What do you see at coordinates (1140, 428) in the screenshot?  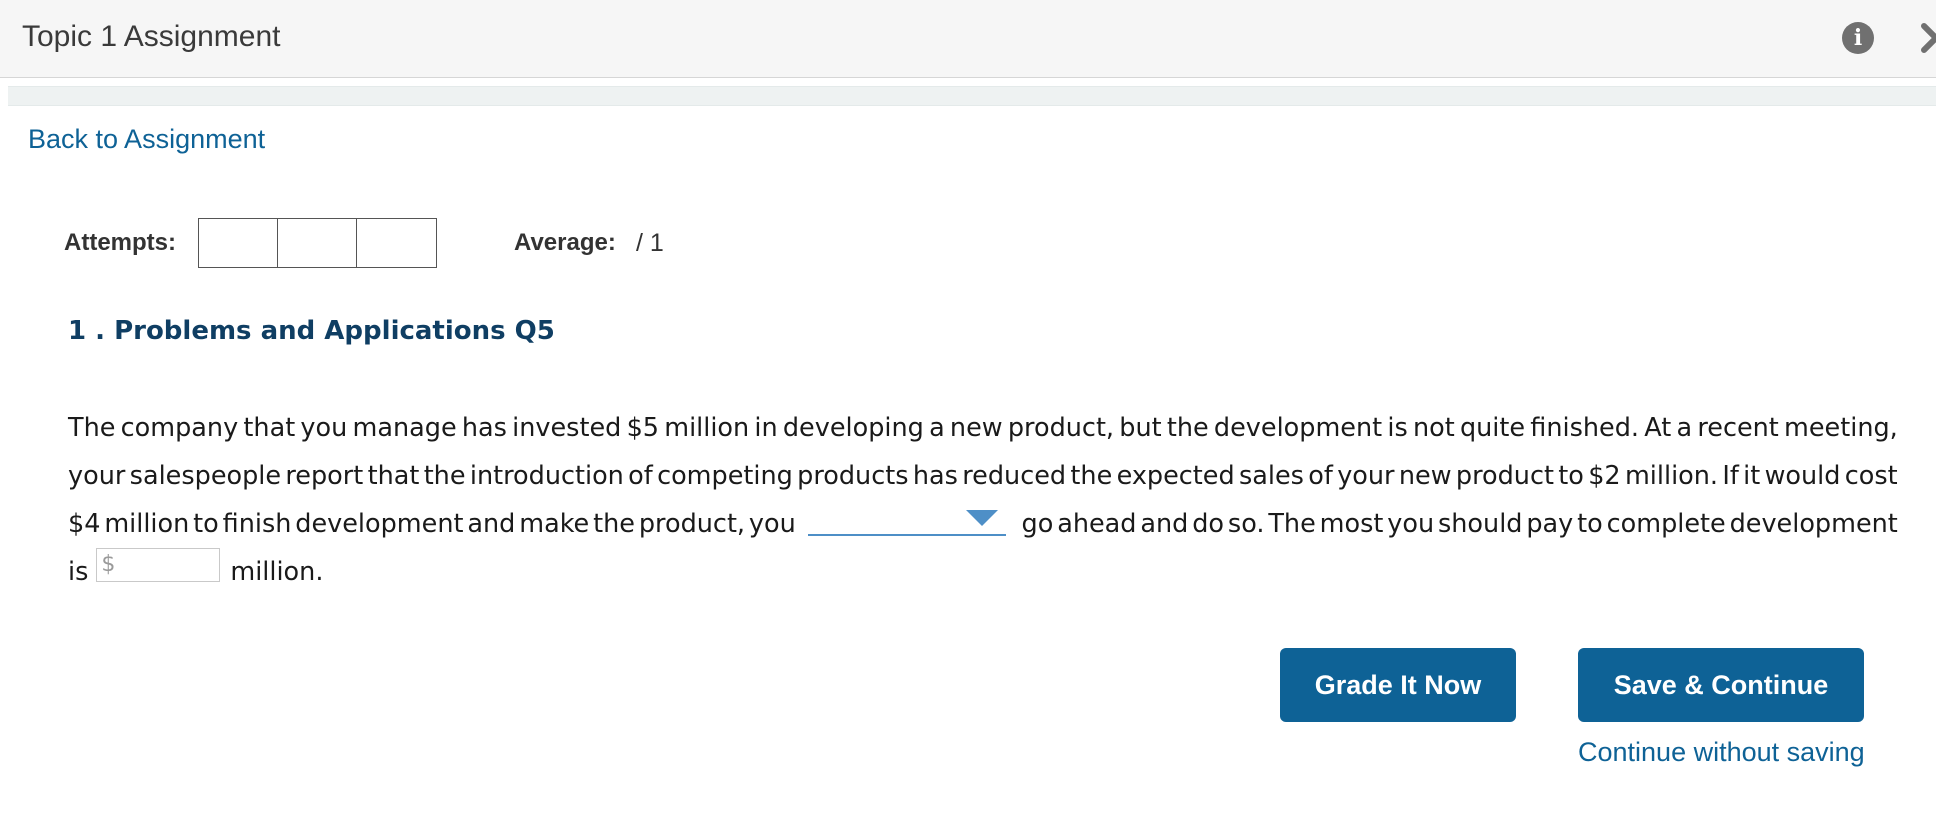 I see `question-word: but` at bounding box center [1140, 428].